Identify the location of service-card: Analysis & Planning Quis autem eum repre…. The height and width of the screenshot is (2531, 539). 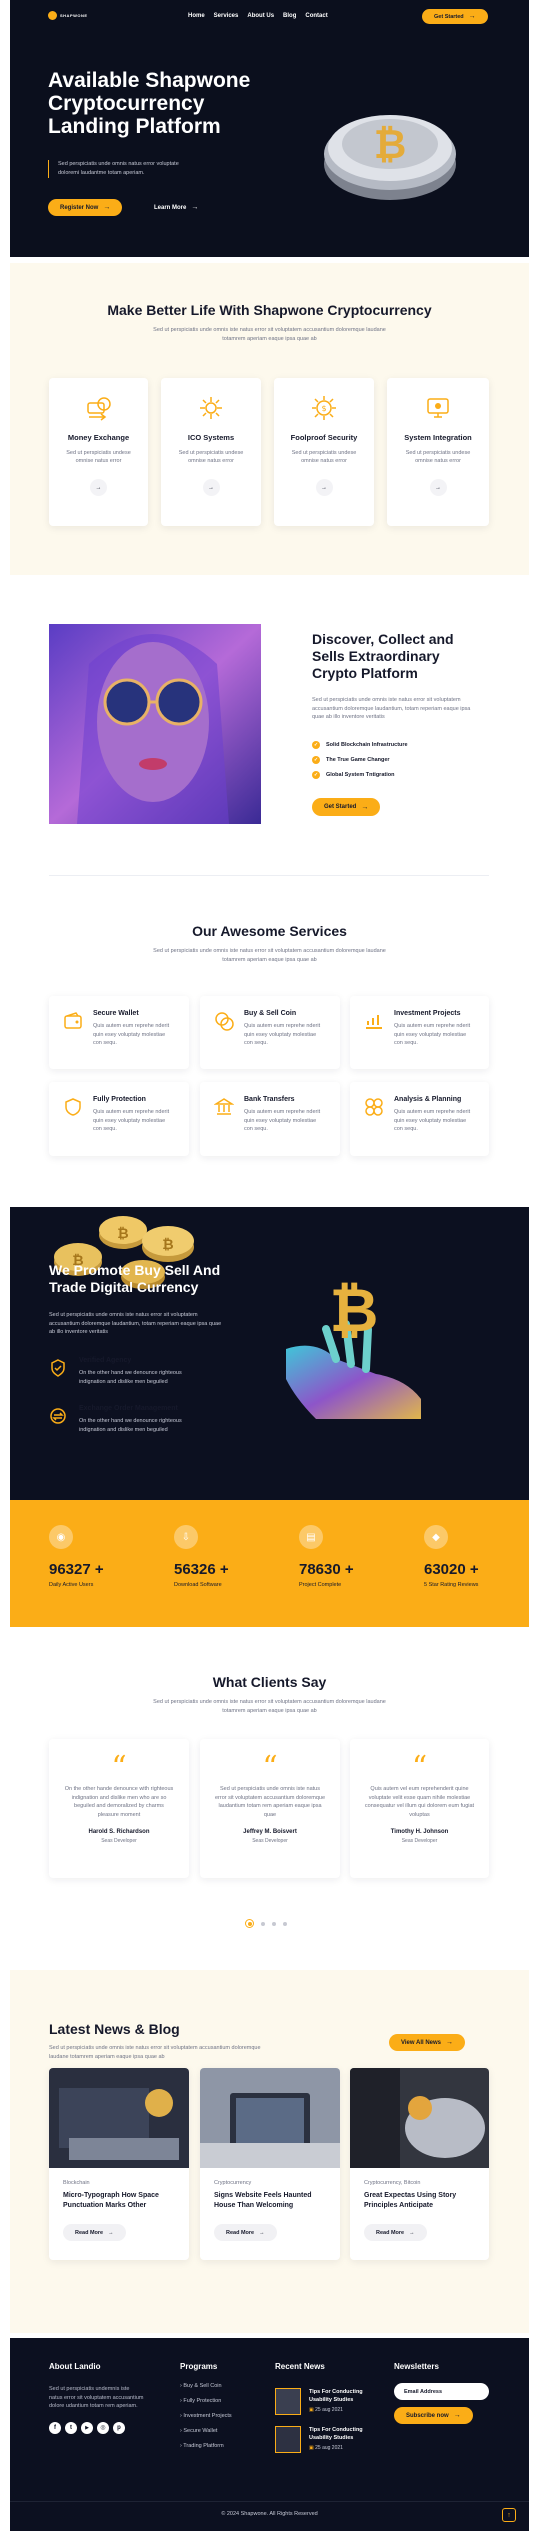
(419, 1119).